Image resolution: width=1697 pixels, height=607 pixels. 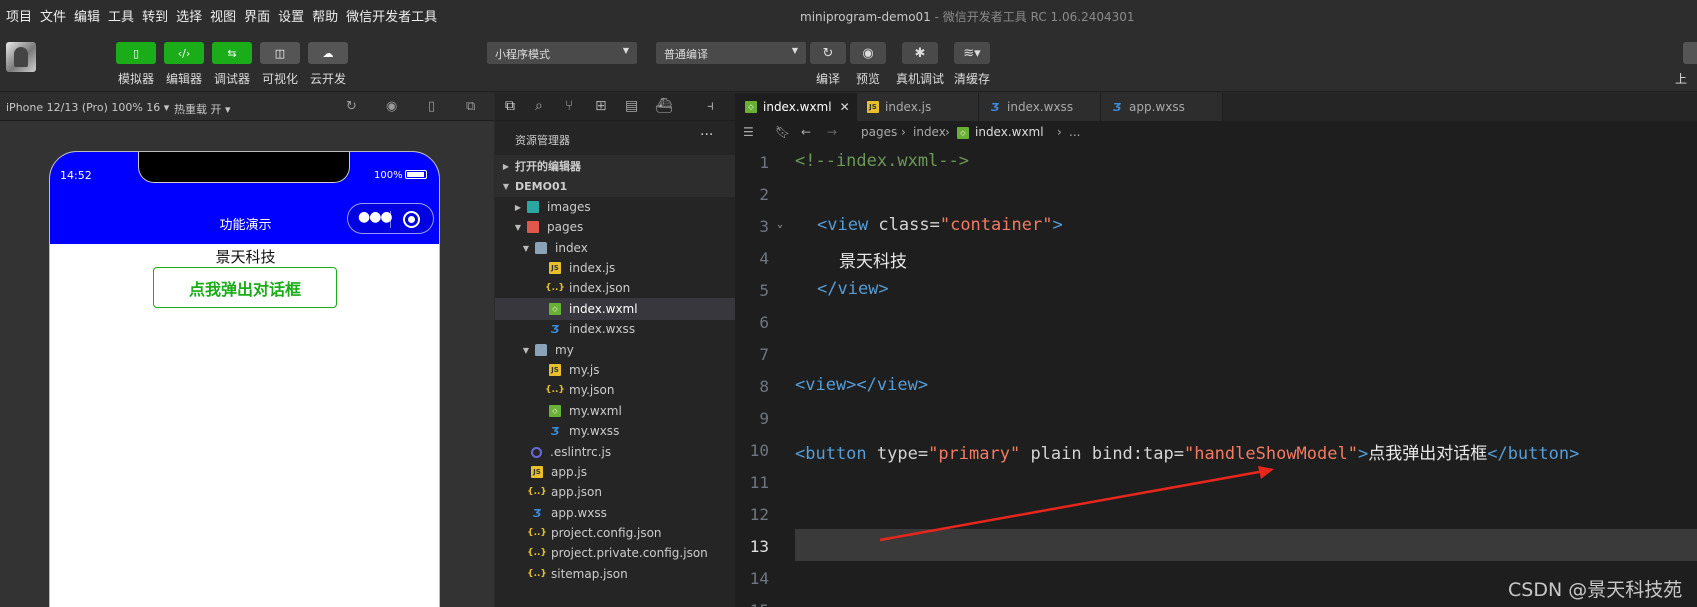 What do you see at coordinates (280, 53) in the screenshot?
I see `visual-toggle-button: ◫` at bounding box center [280, 53].